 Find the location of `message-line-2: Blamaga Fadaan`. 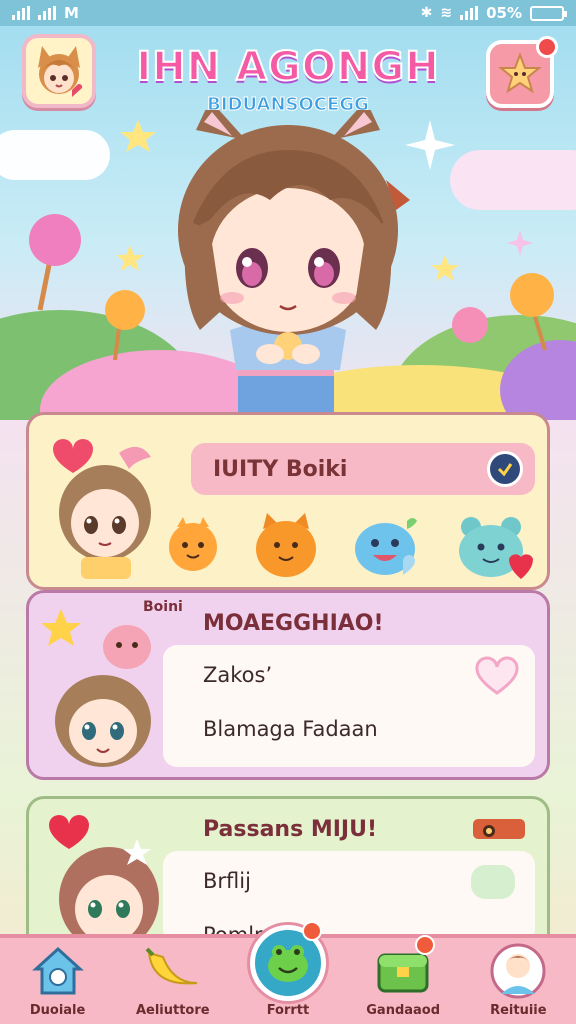

message-line-2: Blamaga Fadaan is located at coordinates (290, 729).